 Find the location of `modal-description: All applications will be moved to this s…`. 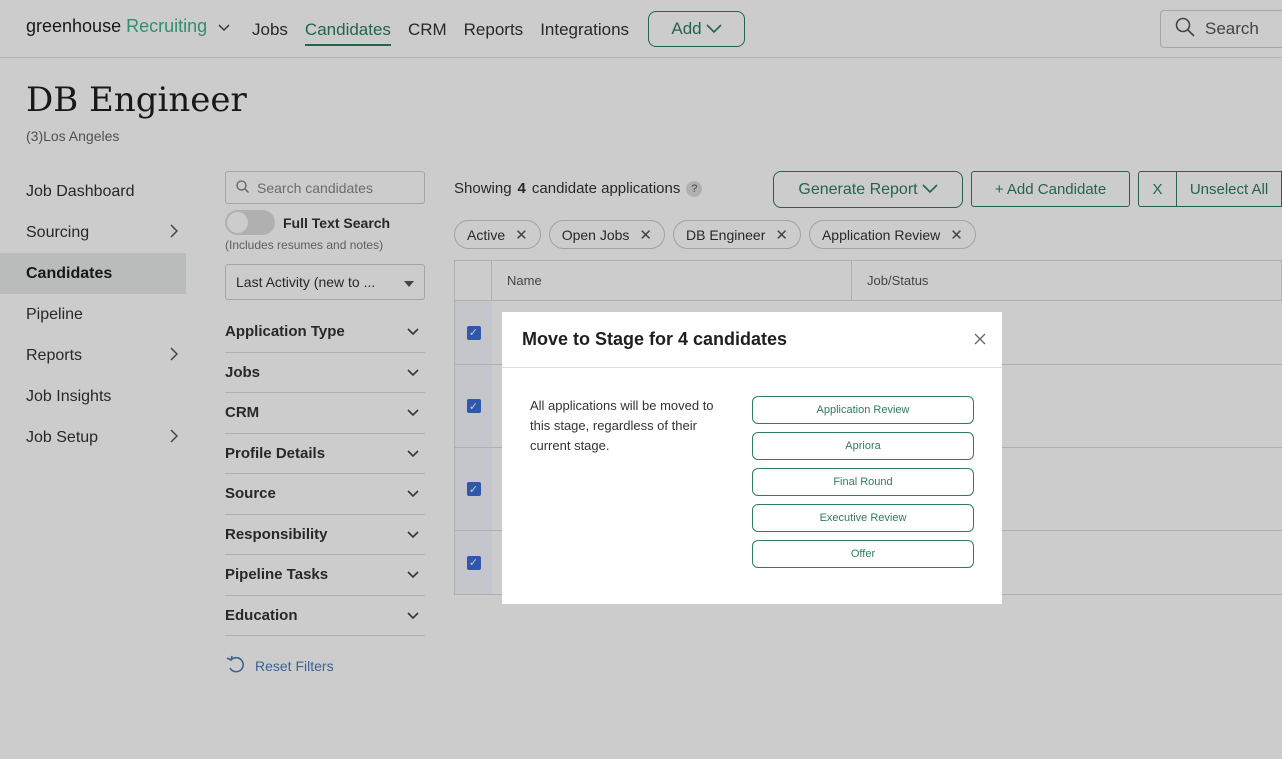

modal-description: All applications will be moved to this s… is located at coordinates (622, 425).